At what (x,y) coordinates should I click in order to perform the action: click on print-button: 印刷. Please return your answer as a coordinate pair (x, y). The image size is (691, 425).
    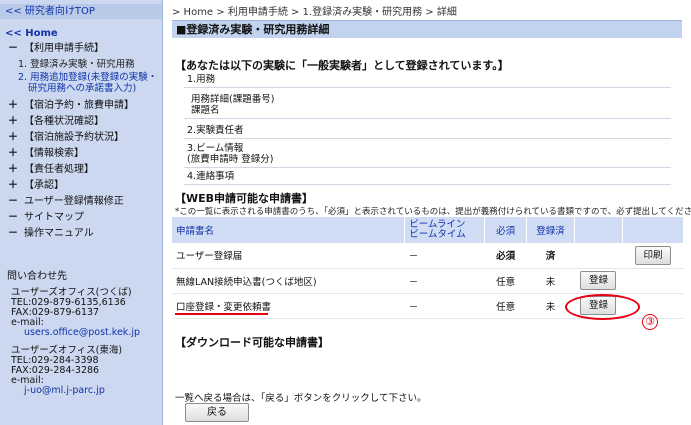
    Looking at the image, I should click on (652, 255).